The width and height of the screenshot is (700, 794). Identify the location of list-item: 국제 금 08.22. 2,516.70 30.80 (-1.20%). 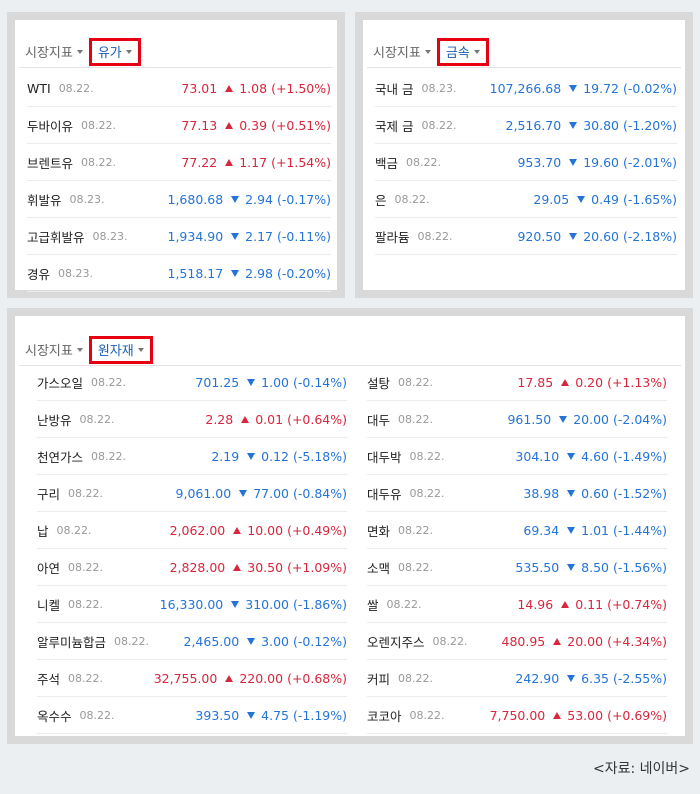
(526, 125).